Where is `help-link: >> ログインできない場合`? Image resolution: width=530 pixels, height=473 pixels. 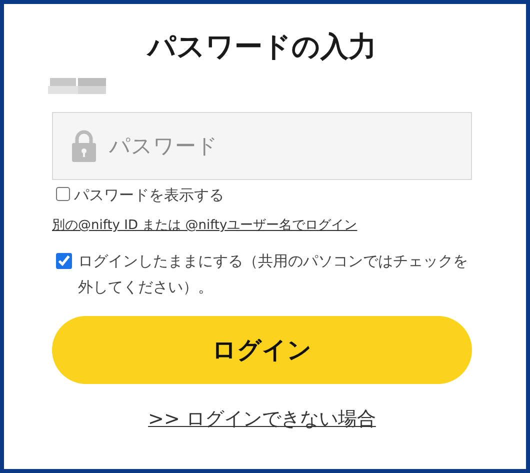 help-link: >> ログインできない場合 is located at coordinates (262, 419).